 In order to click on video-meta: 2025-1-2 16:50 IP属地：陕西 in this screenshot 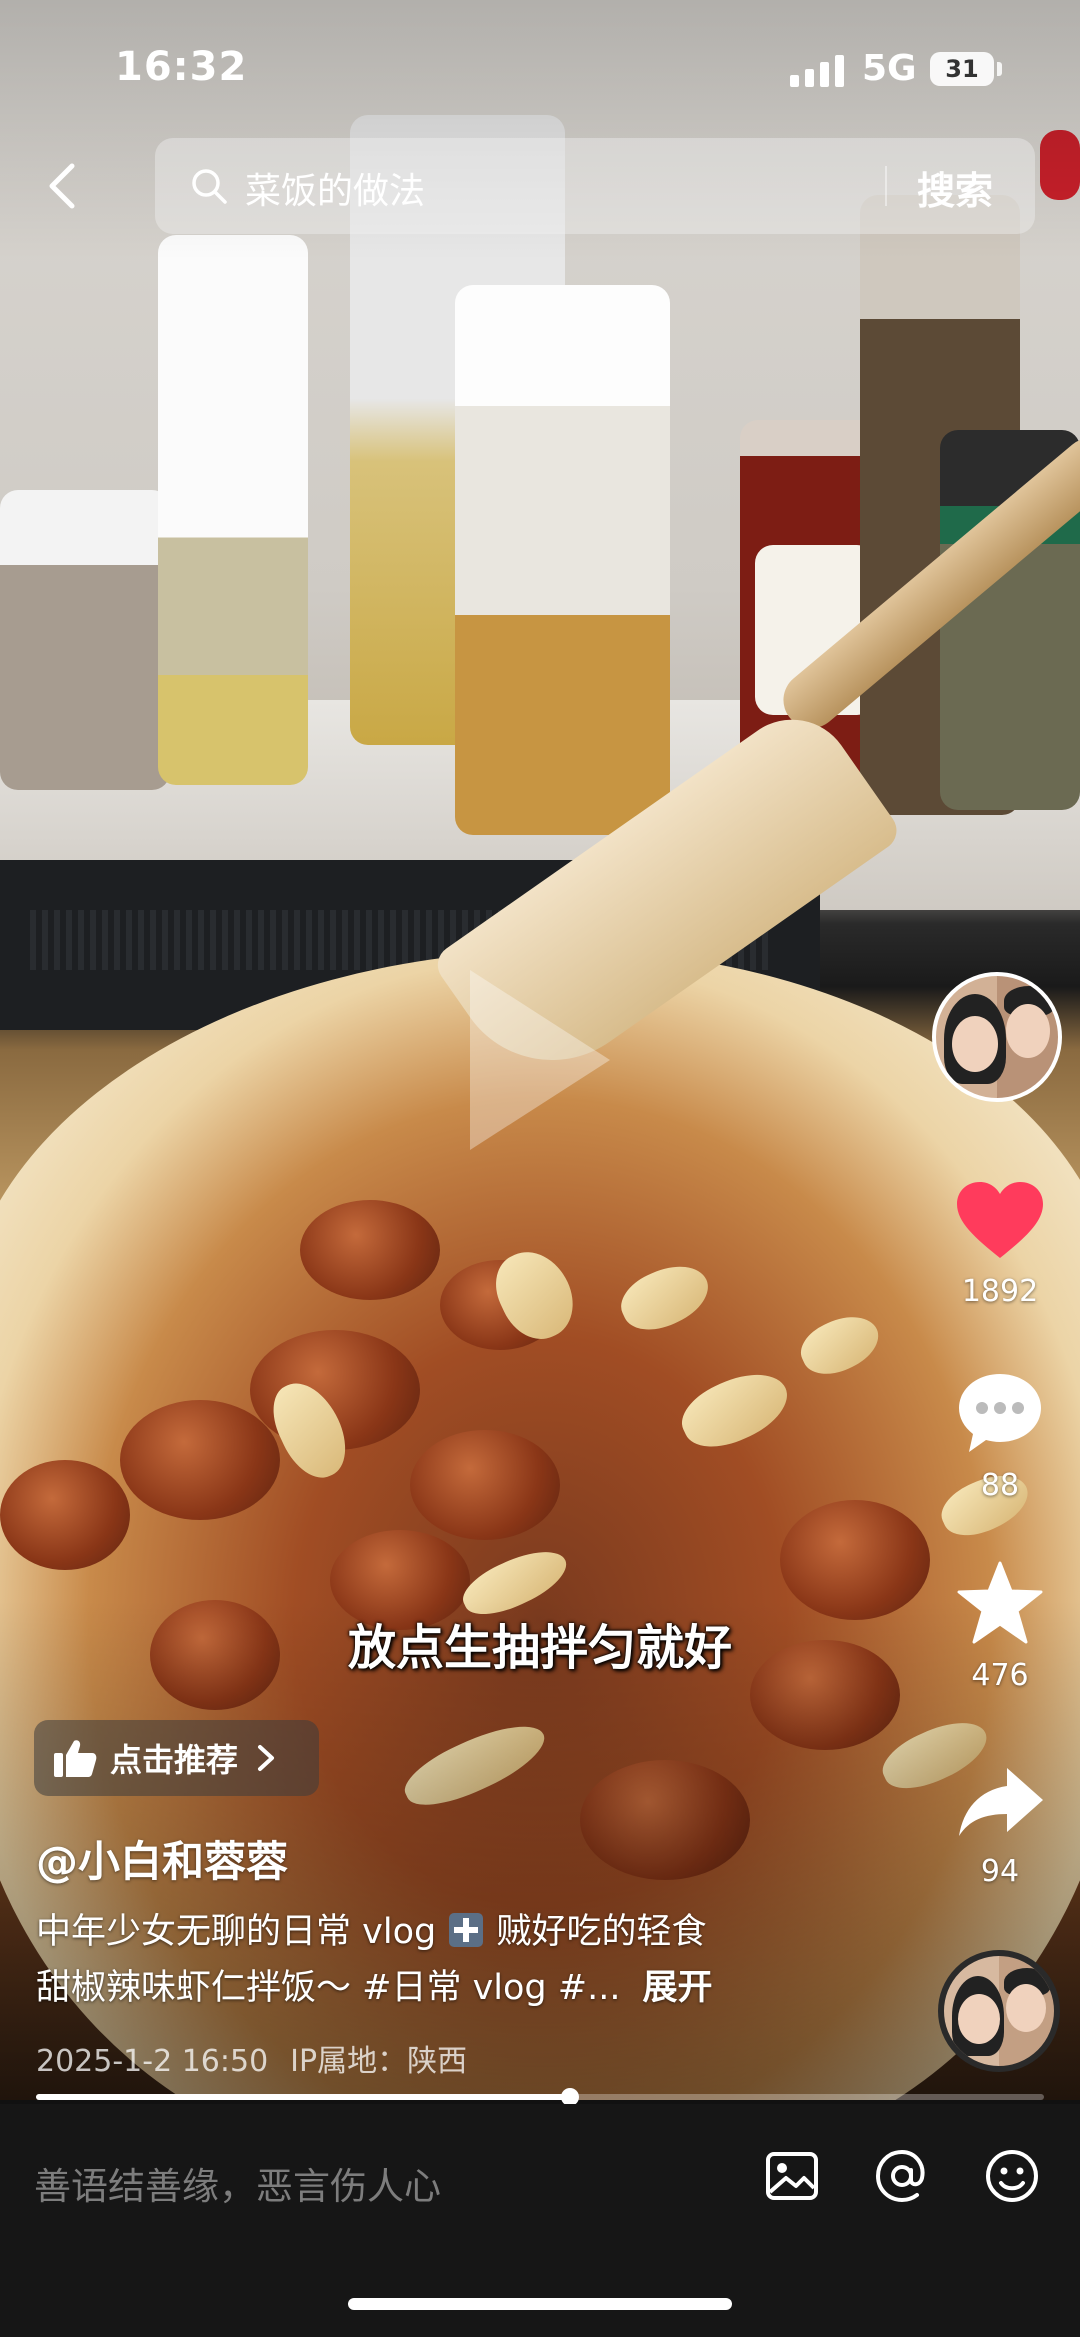, I will do `click(251, 2058)`.